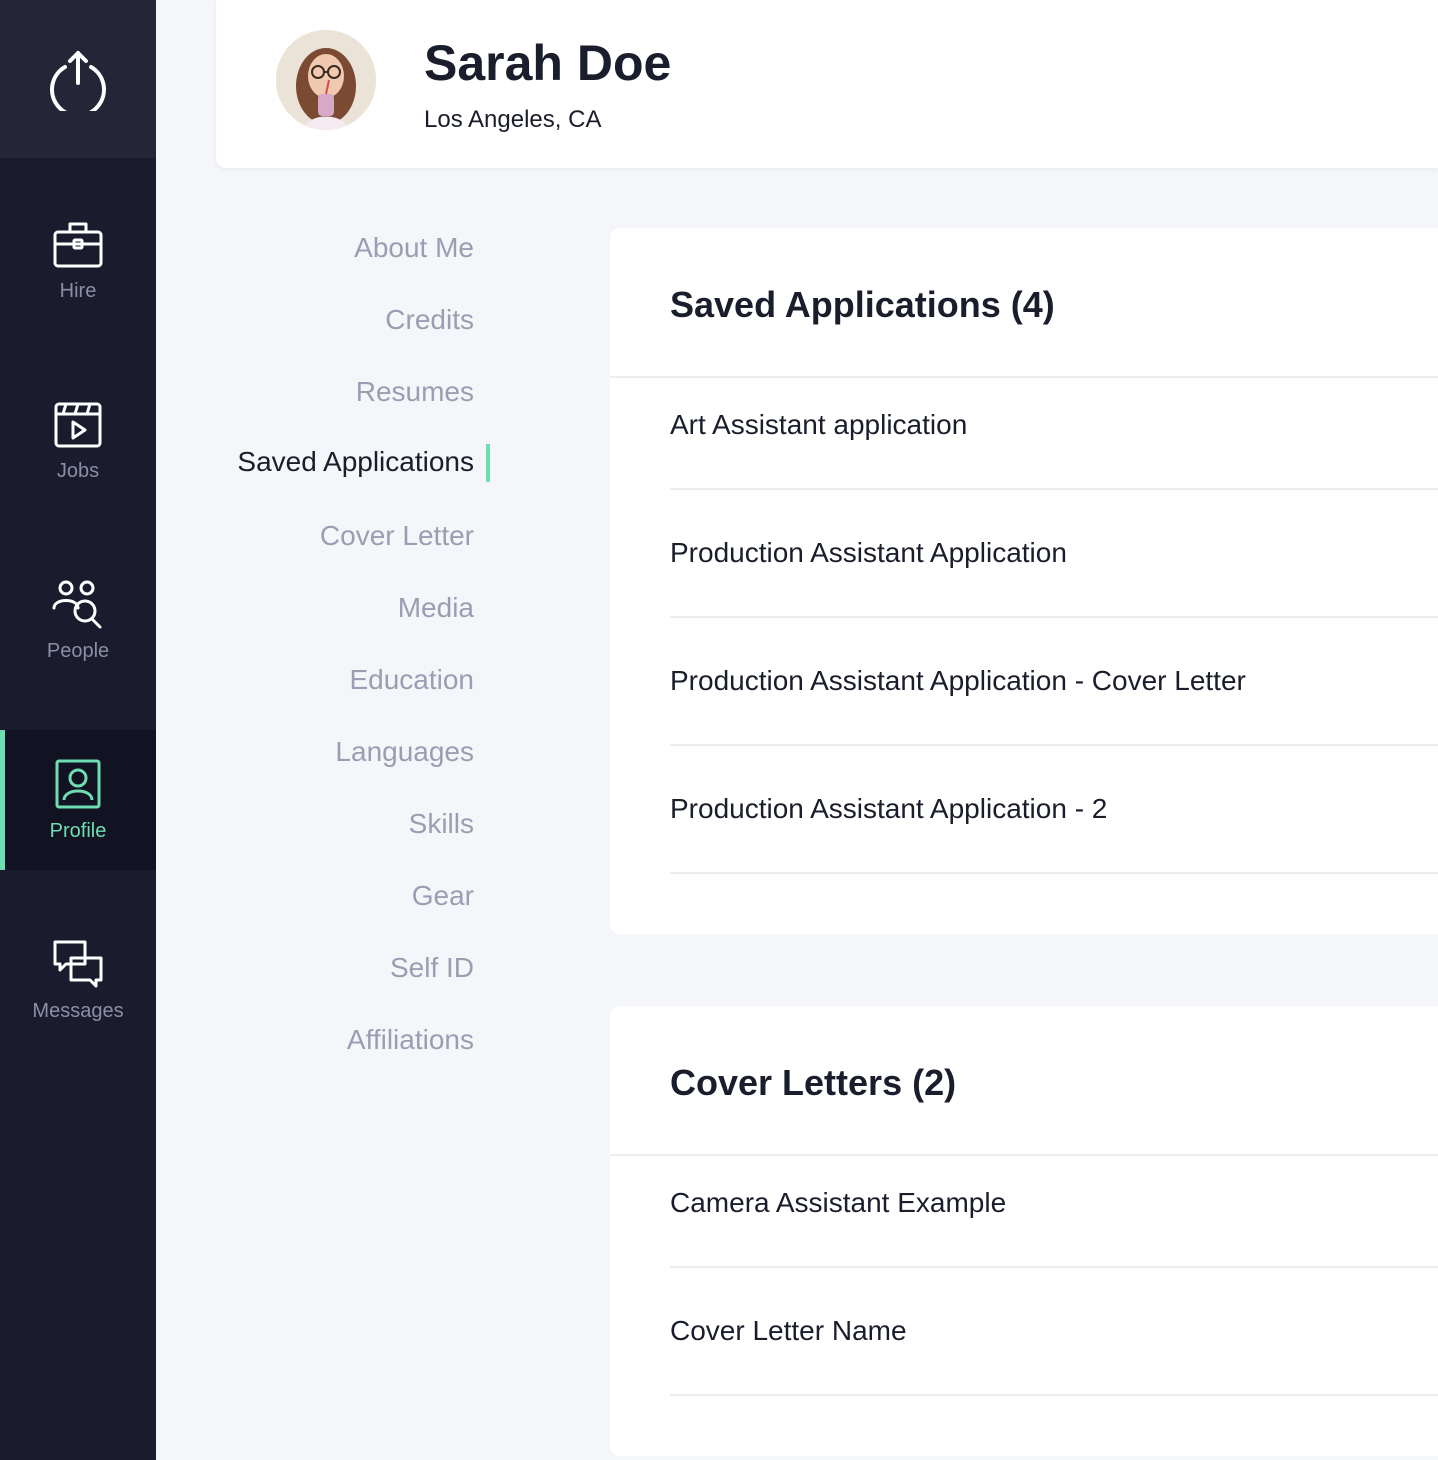 The height and width of the screenshot is (1460, 1438). Describe the element at coordinates (436, 608) in the screenshot. I see `menu-item-media: Media` at that location.